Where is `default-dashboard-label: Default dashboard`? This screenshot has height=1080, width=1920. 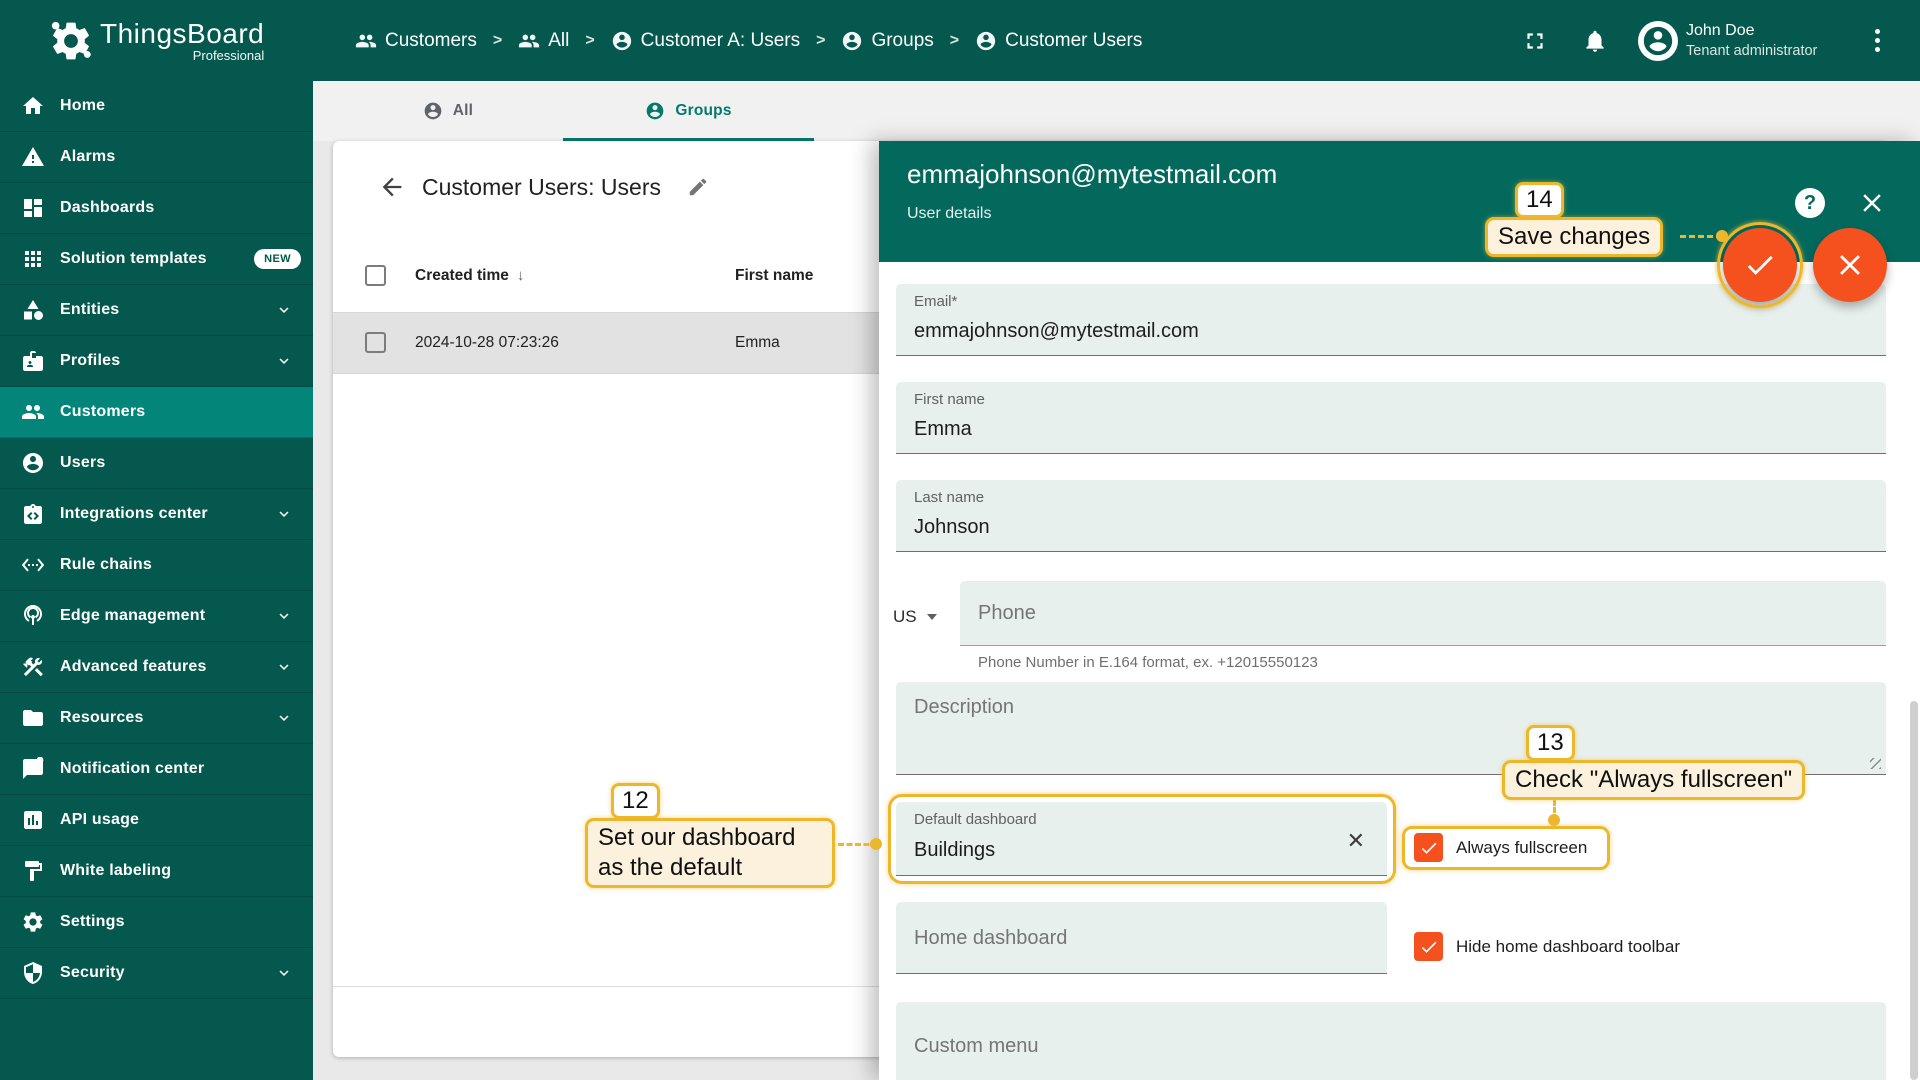 default-dashboard-label: Default dashboard is located at coordinates (975, 819).